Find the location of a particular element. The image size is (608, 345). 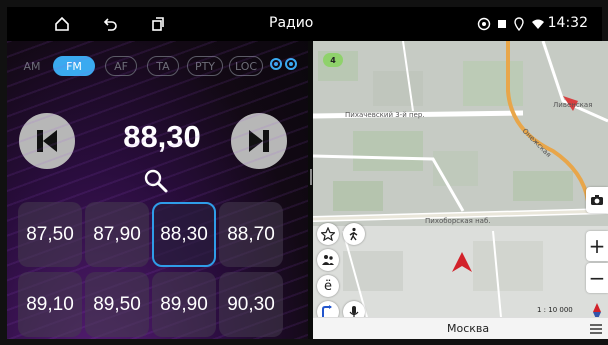

preset-button: 89,90 is located at coordinates (184, 304).